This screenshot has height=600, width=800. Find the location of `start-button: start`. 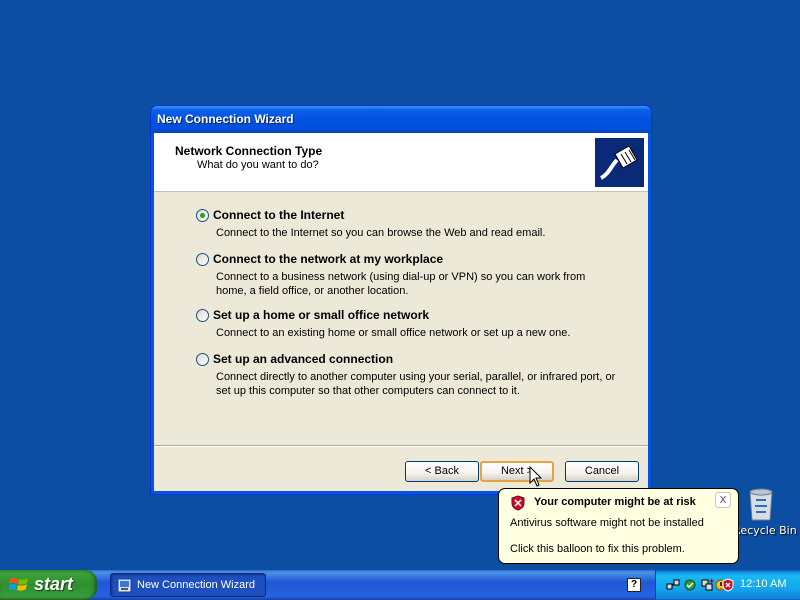

start-button: start is located at coordinates (48, 585).